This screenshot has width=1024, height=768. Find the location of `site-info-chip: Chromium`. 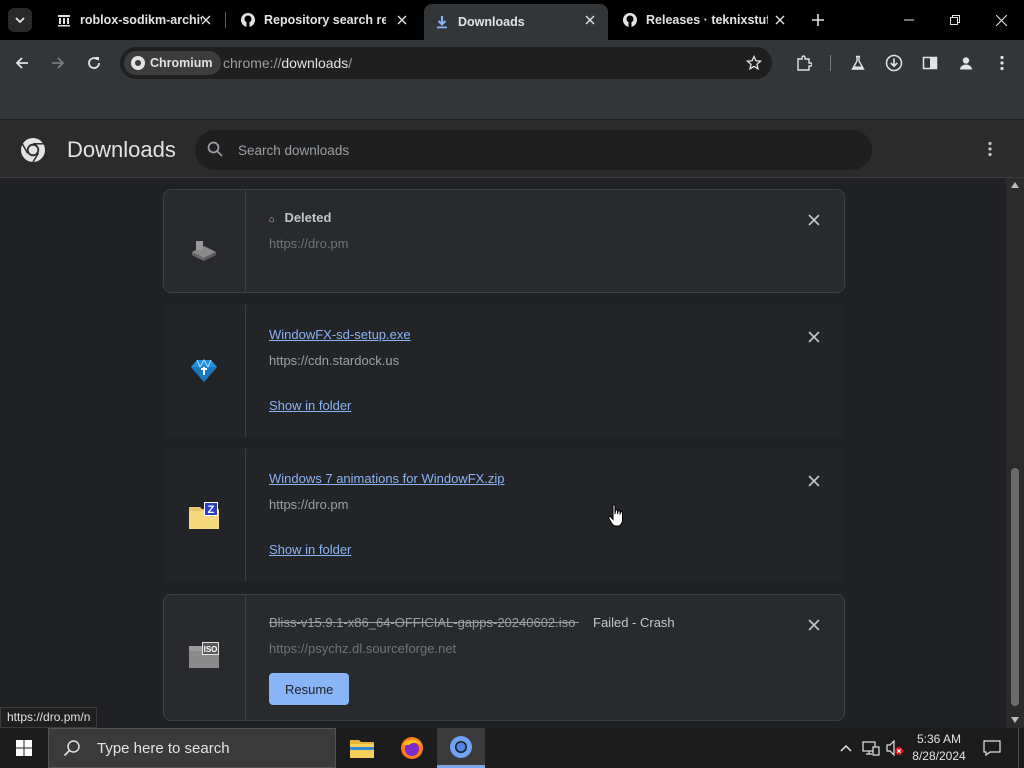

site-info-chip: Chromium is located at coordinates (172, 63).